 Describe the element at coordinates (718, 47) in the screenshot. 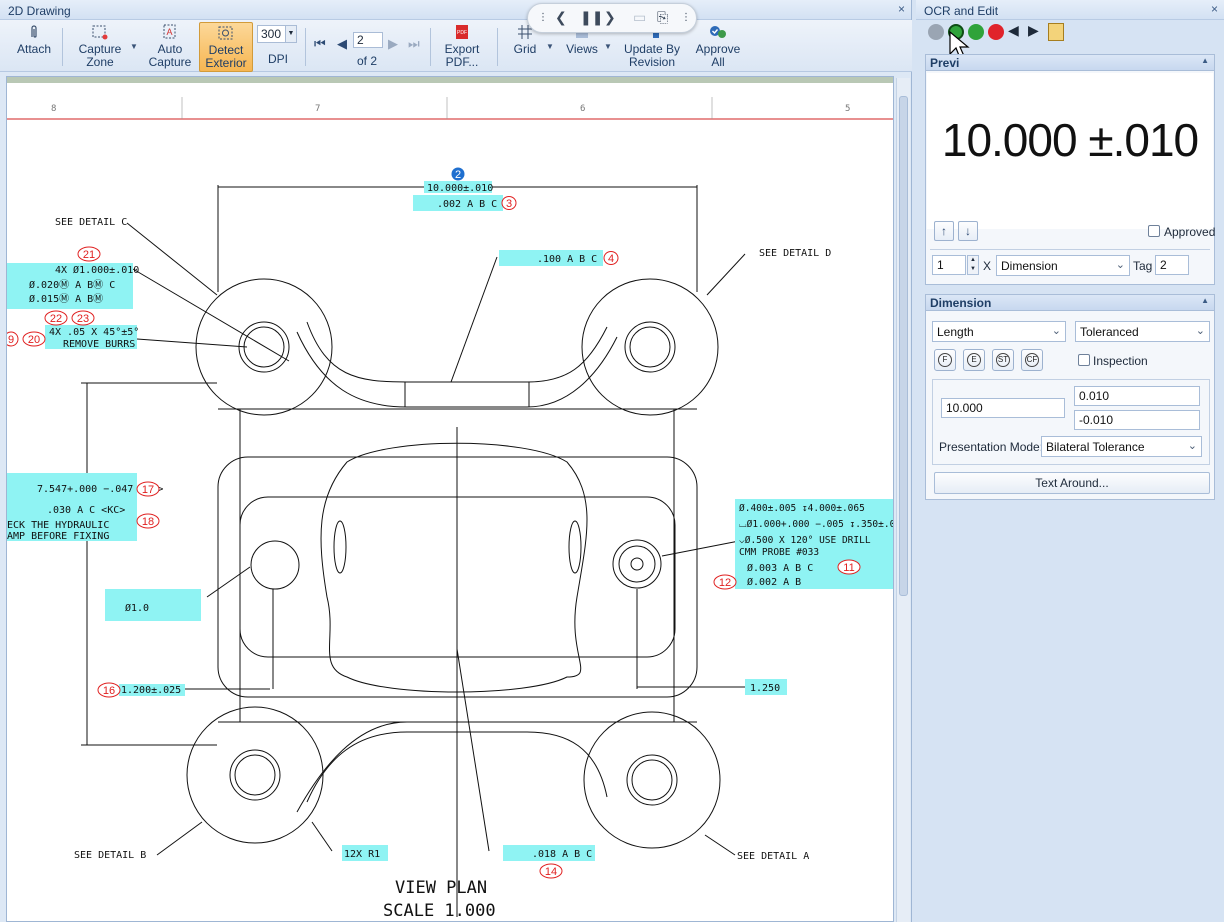

I see `approve-all-button: Approve All` at that location.